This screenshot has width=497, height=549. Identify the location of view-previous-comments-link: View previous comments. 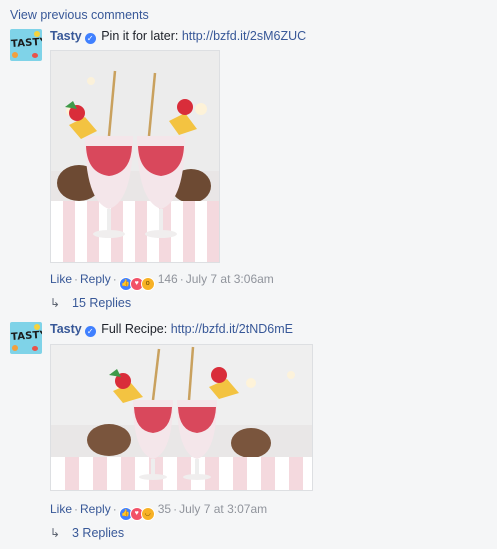
(79, 15).